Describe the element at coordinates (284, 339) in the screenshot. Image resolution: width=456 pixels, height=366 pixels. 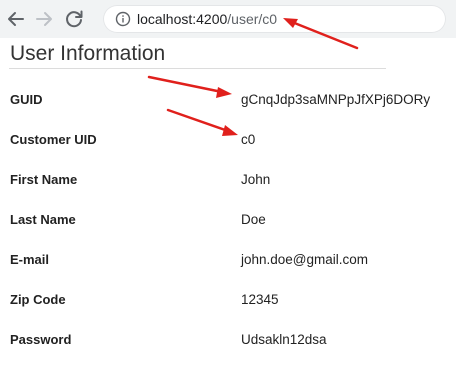
I see `password-value: Udsakln12dsa` at that location.